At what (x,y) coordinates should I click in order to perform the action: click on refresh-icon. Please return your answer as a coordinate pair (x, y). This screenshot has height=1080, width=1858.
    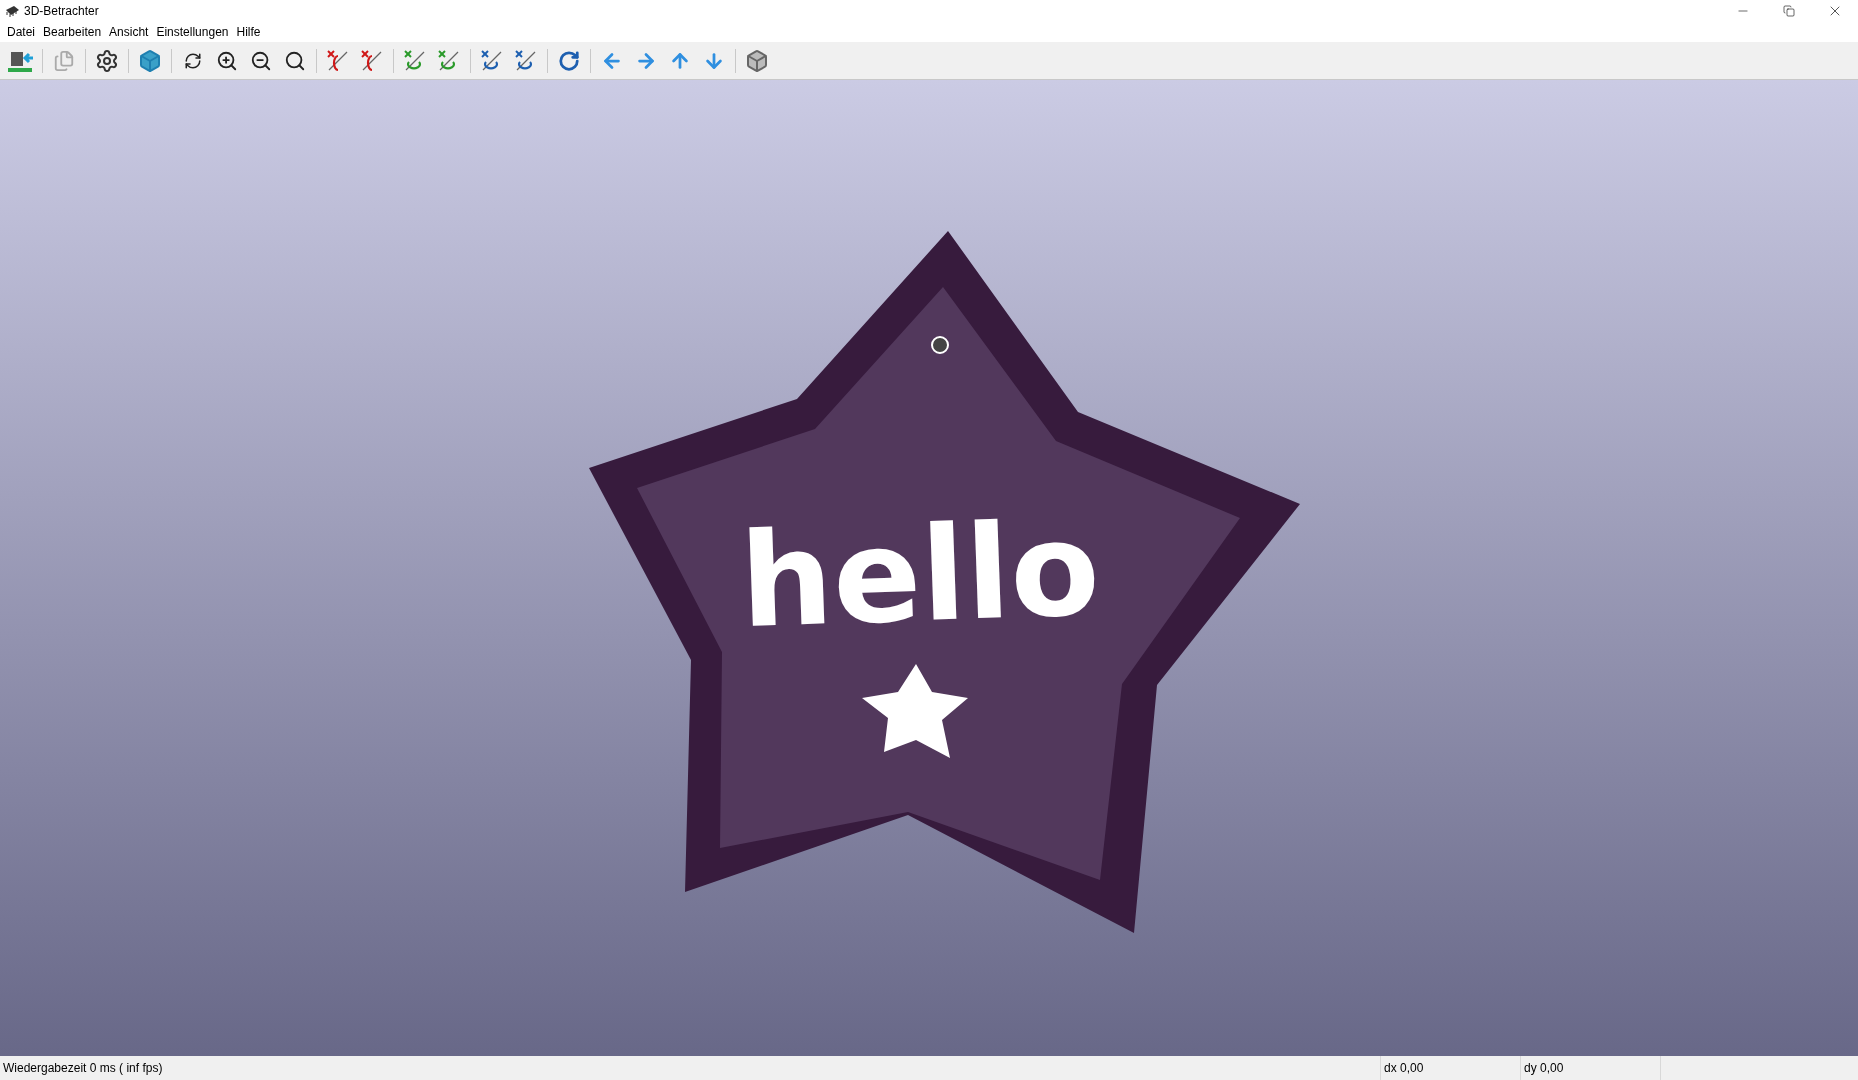
    Looking at the image, I should click on (193, 60).